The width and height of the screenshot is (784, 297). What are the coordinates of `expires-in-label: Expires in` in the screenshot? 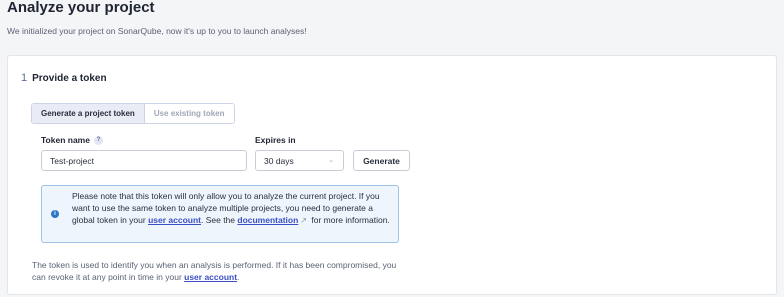 It's located at (275, 140).